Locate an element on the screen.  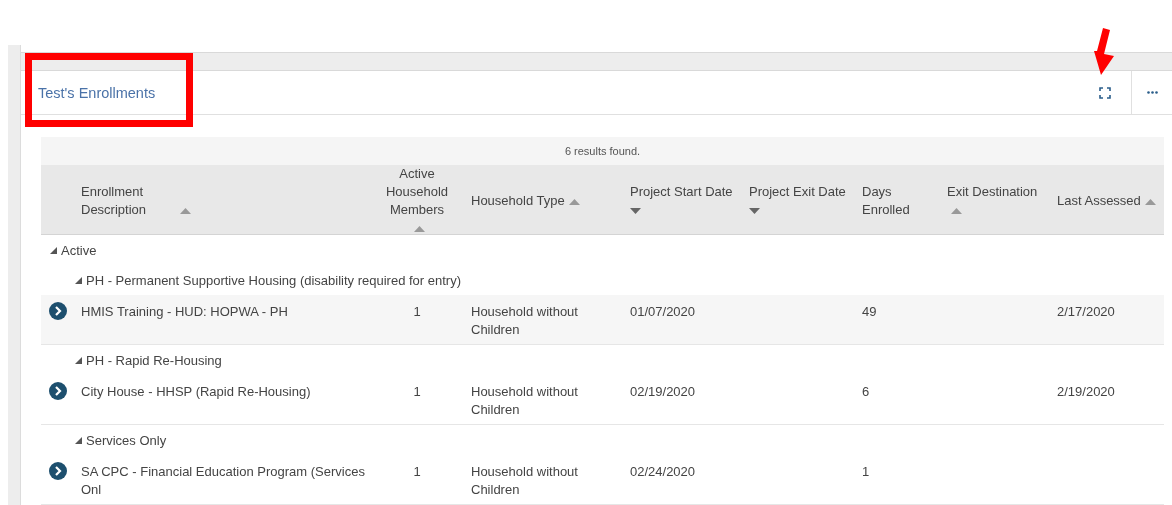
table-cell-text: 2/19/2020 is located at coordinates (1086, 392).